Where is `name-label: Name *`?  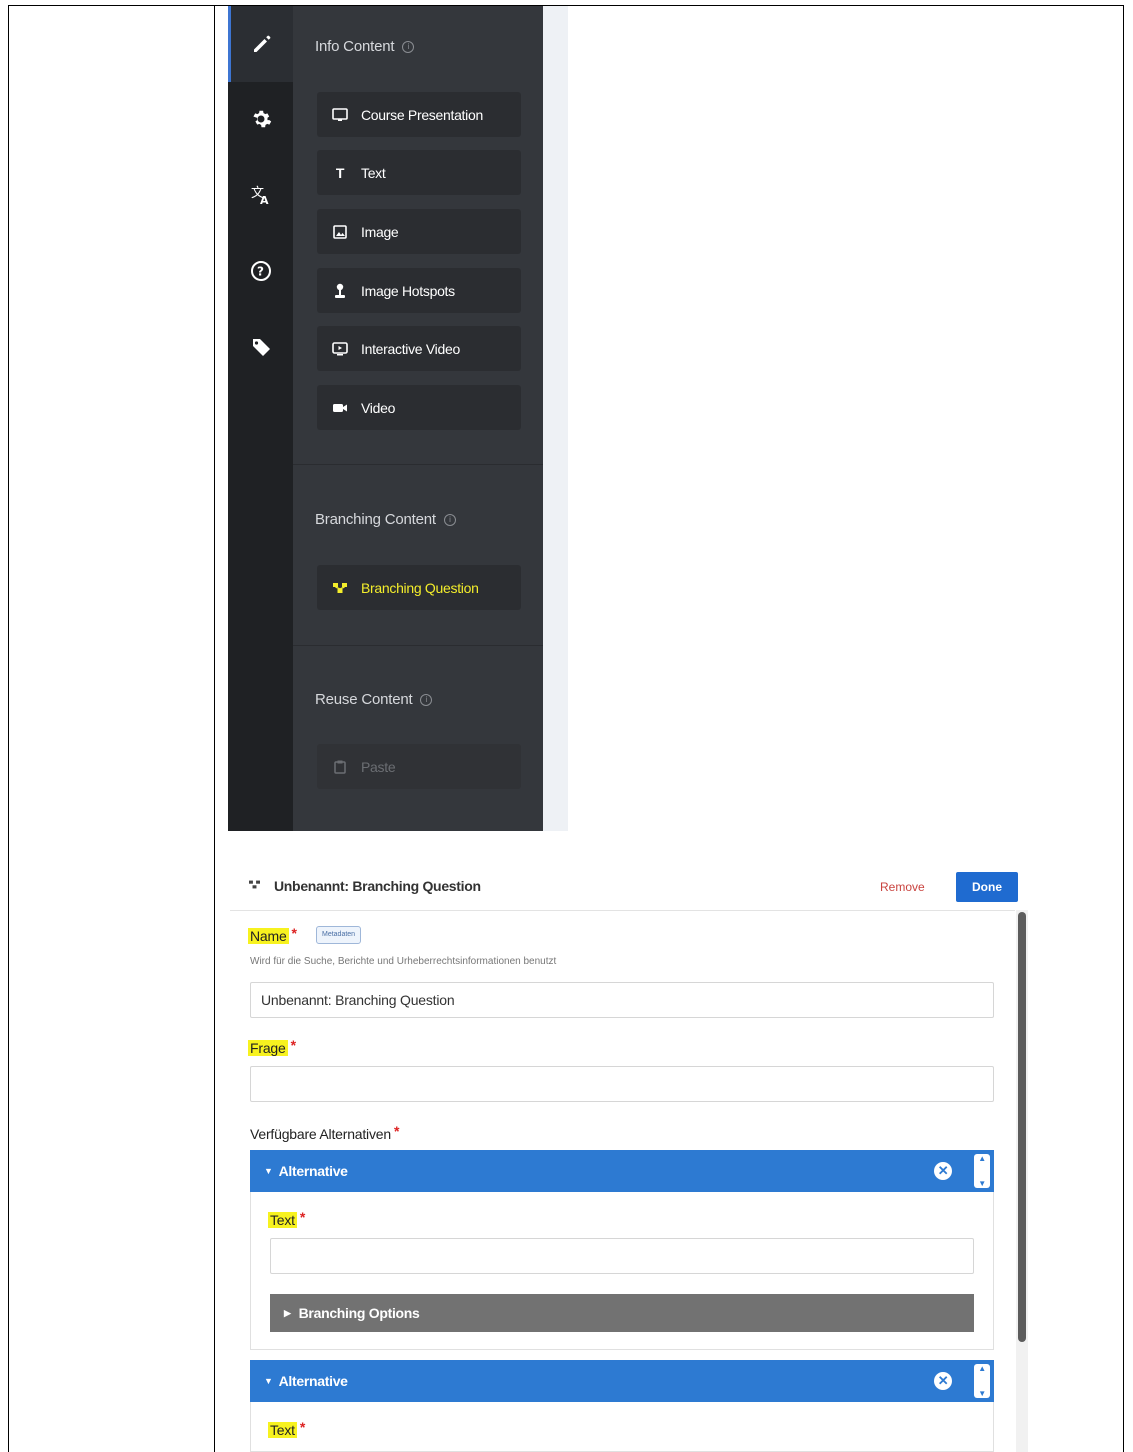
name-label: Name * is located at coordinates (272, 934).